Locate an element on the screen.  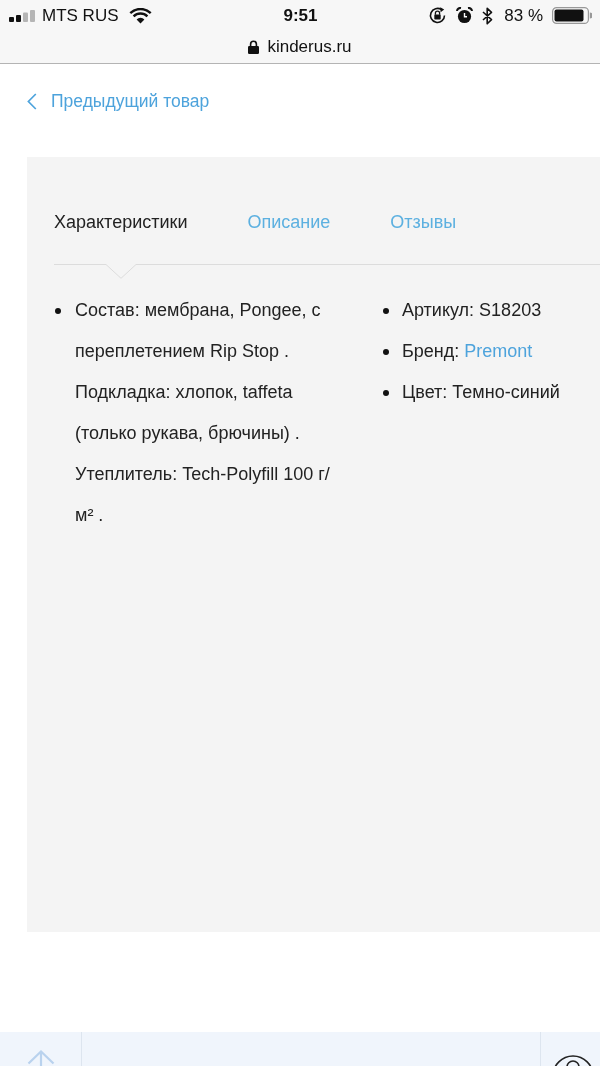
chevron-left-icon is located at coordinates (32, 101).